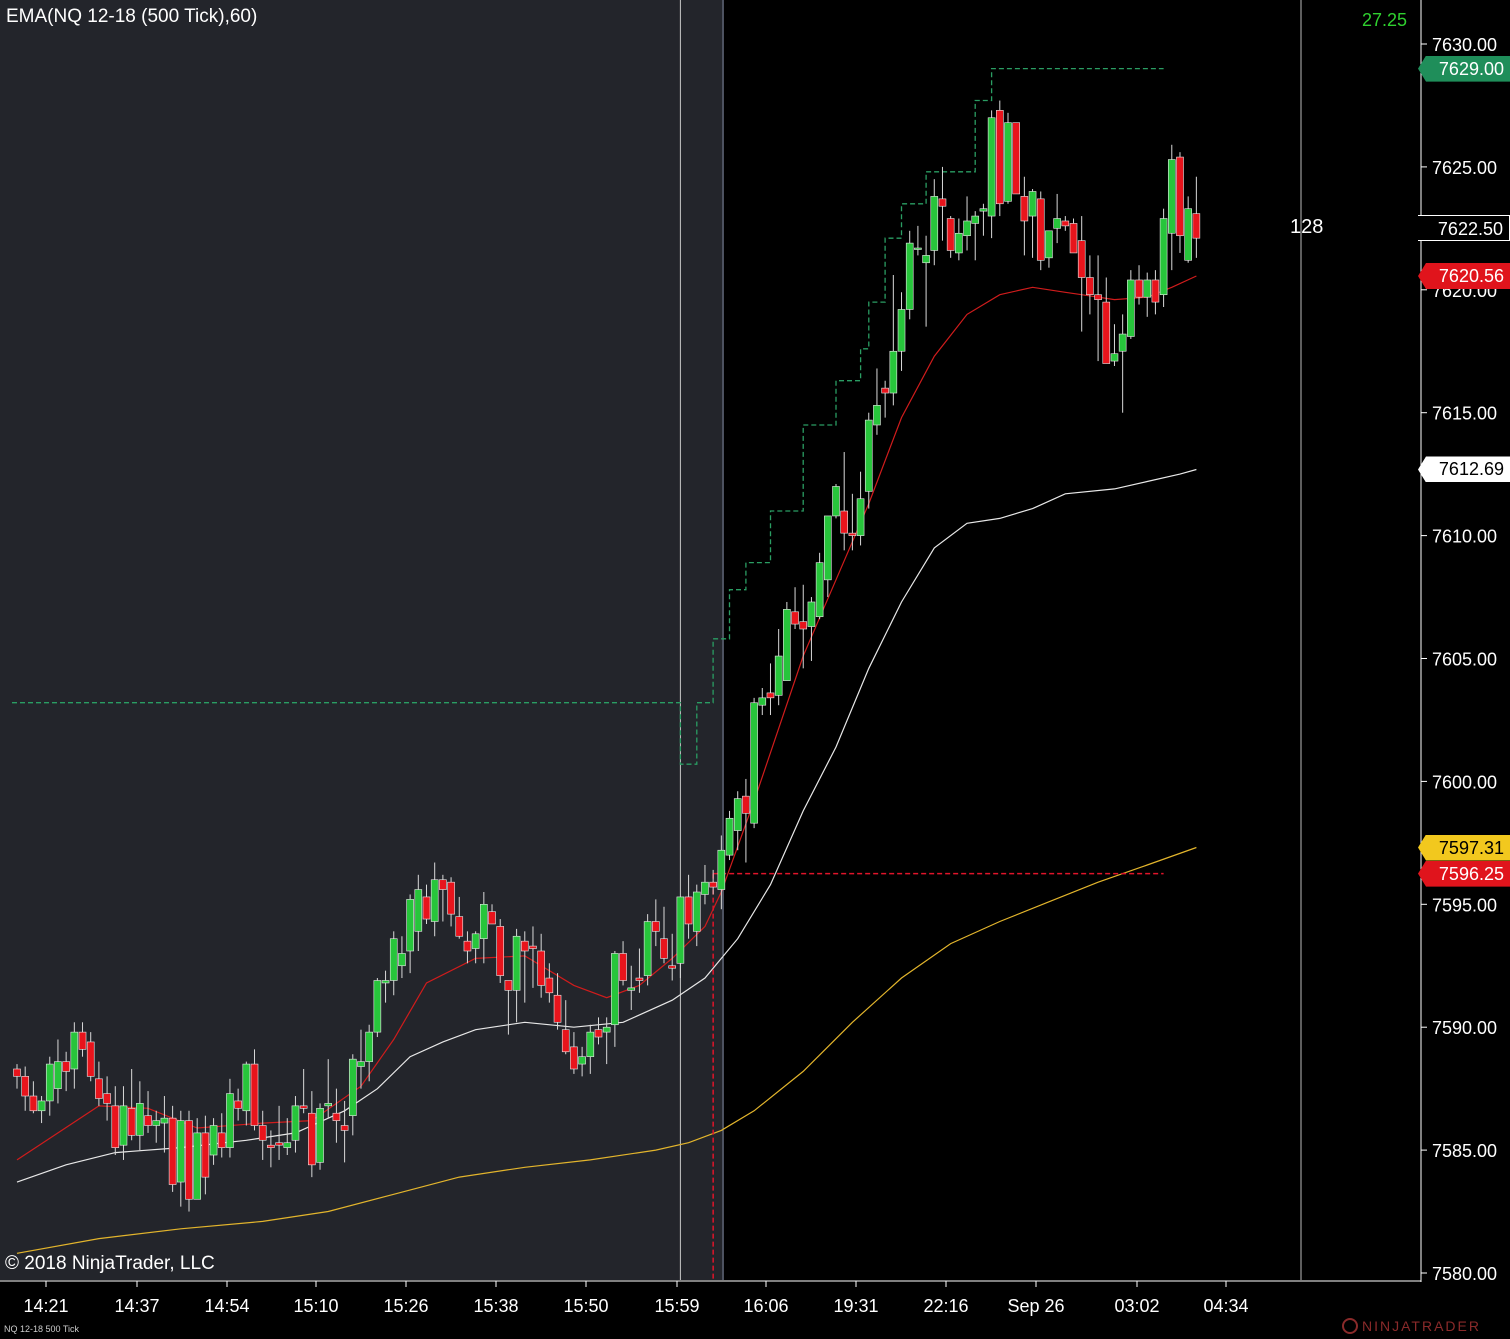  I want to click on logo-ring-icon, so click(1350, 1326).